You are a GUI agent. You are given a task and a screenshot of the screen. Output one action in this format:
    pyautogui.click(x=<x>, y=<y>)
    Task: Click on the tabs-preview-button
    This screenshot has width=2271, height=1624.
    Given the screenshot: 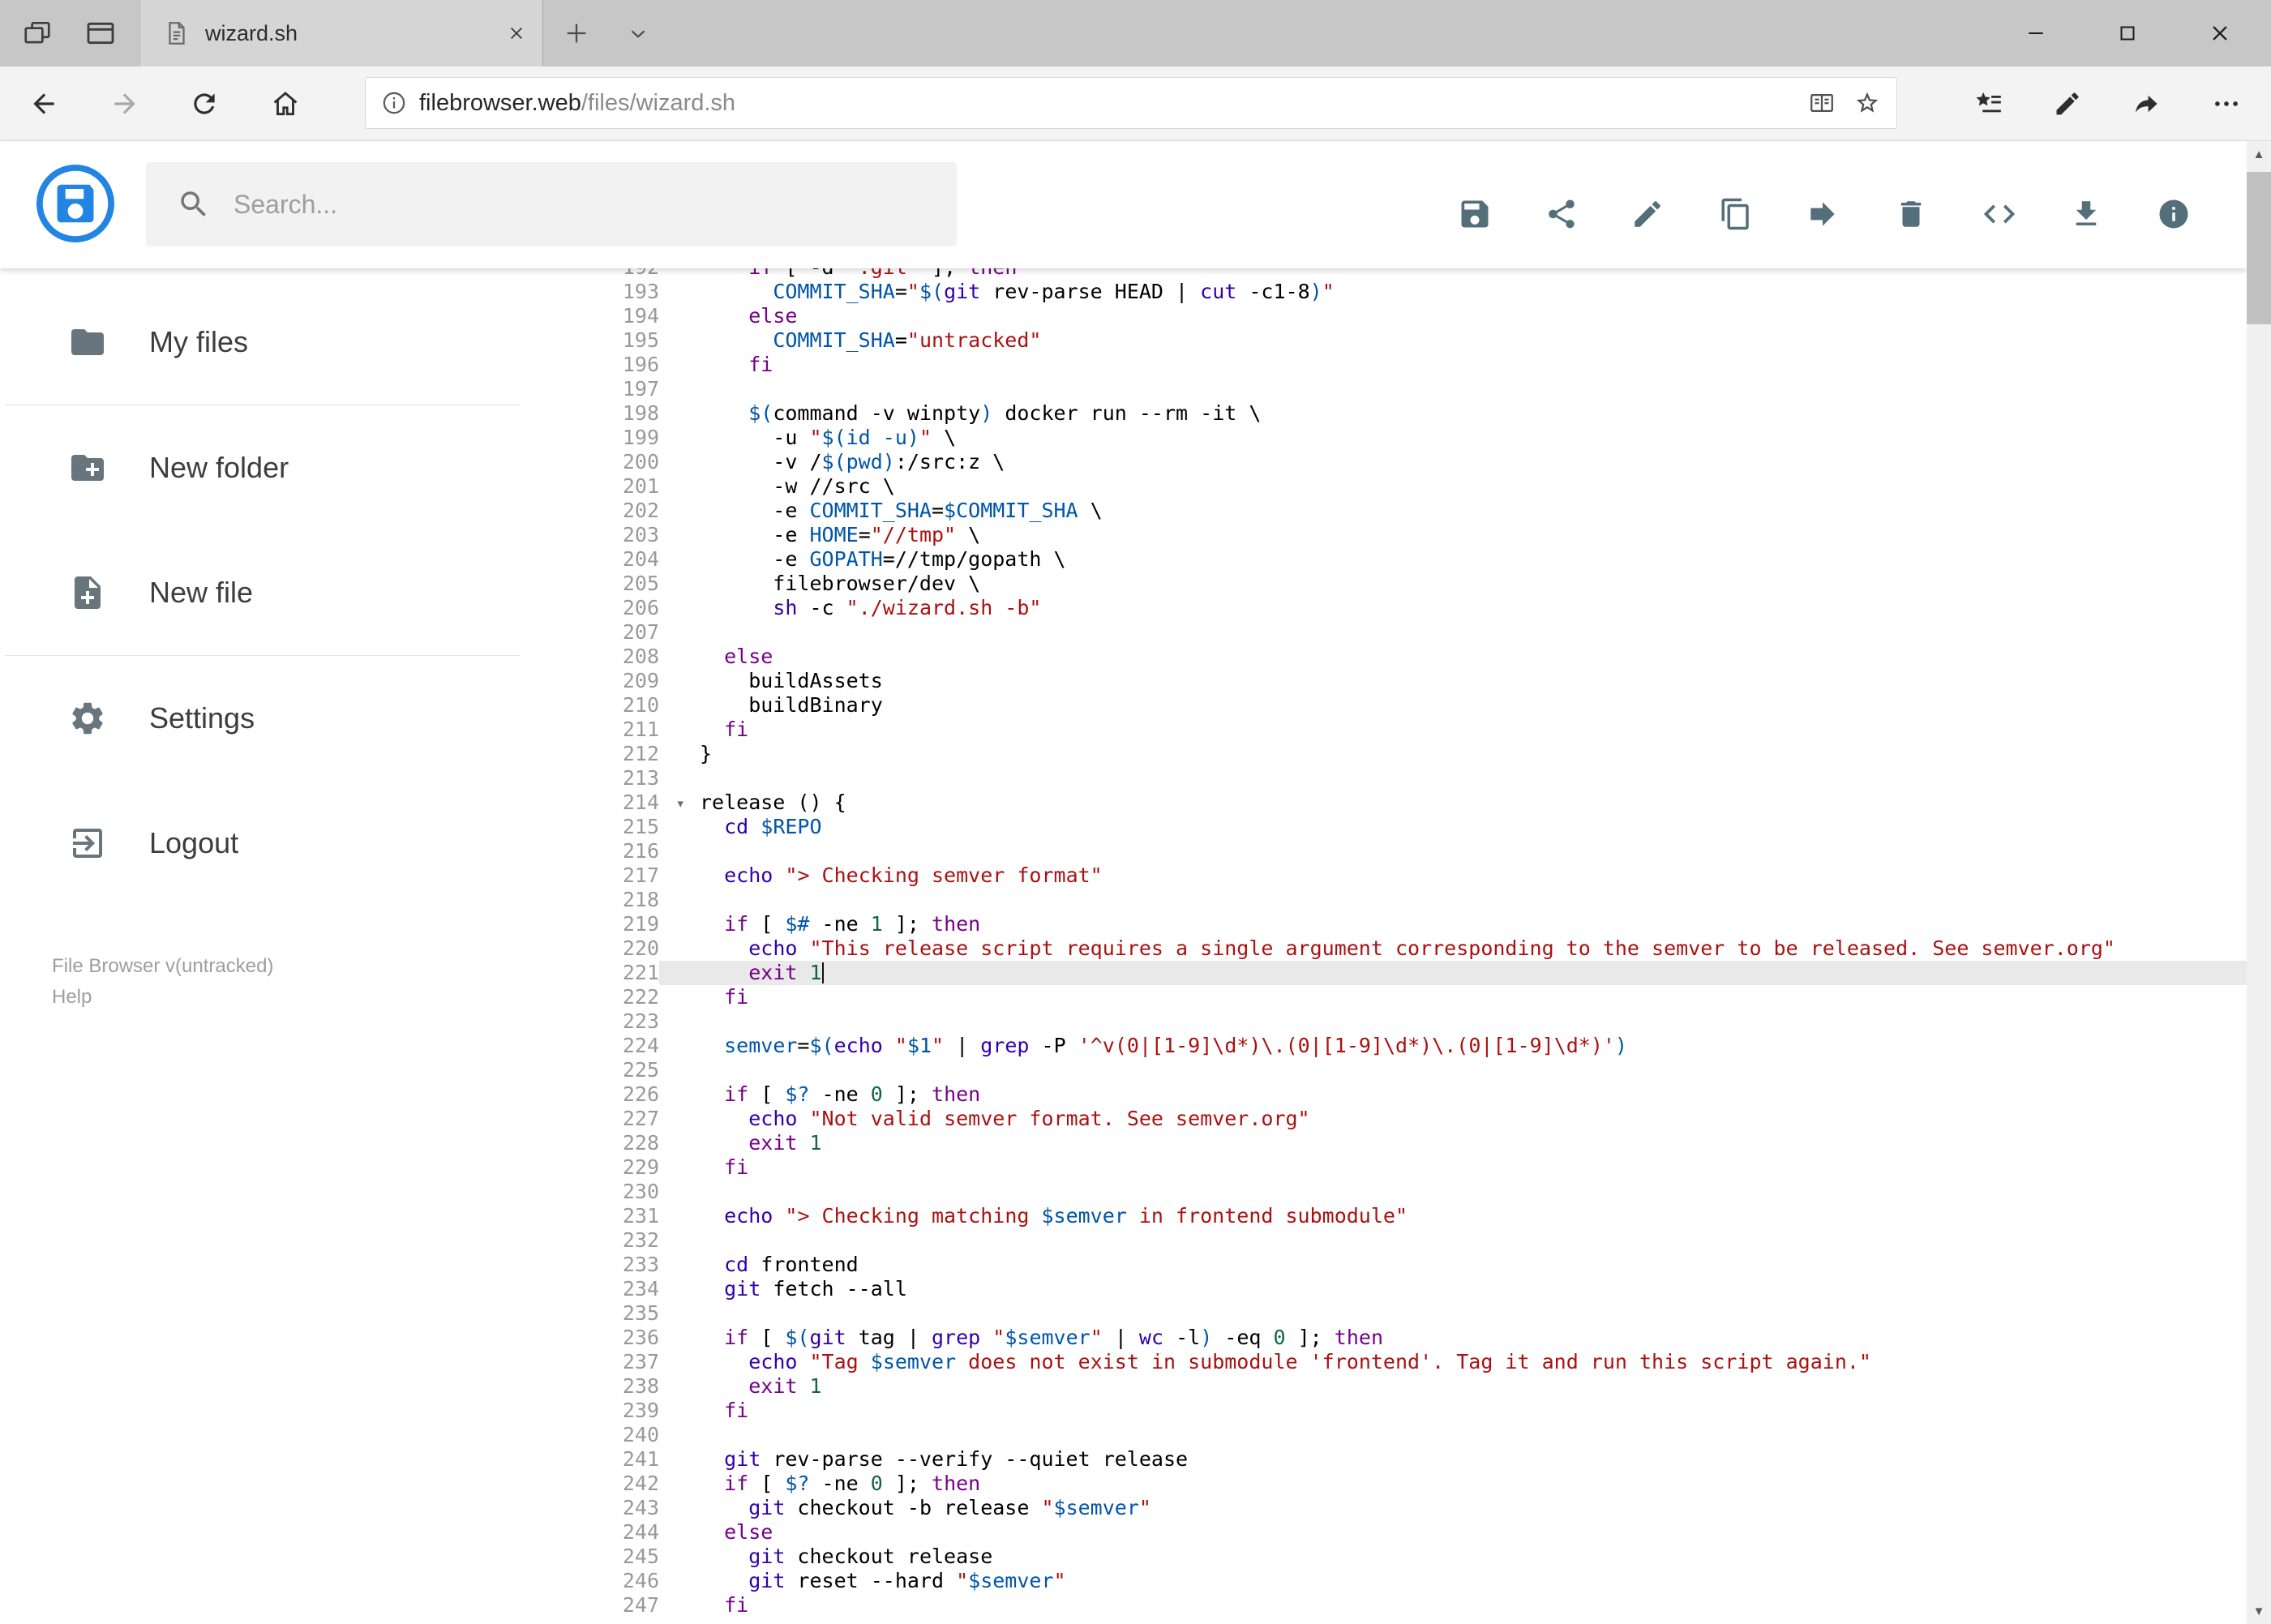 What is the action you would take?
    pyautogui.click(x=100, y=33)
    